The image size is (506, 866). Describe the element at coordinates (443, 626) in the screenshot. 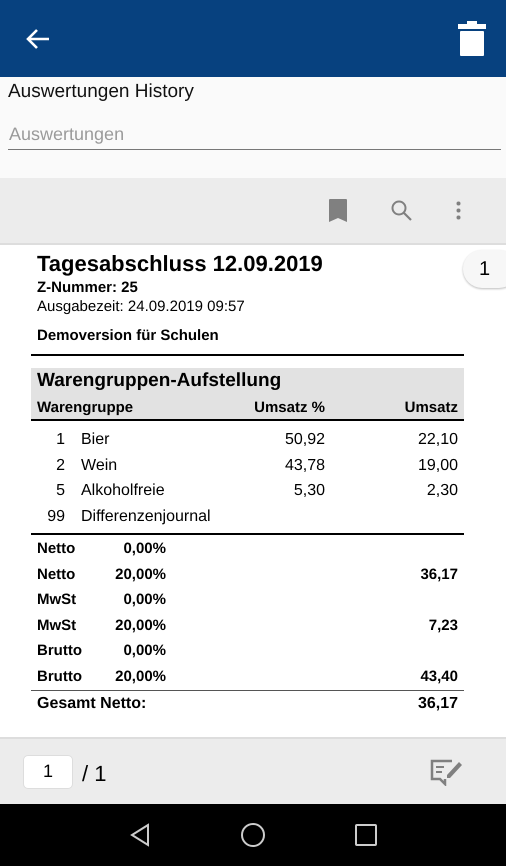

I see `amount-value: 7,23` at that location.